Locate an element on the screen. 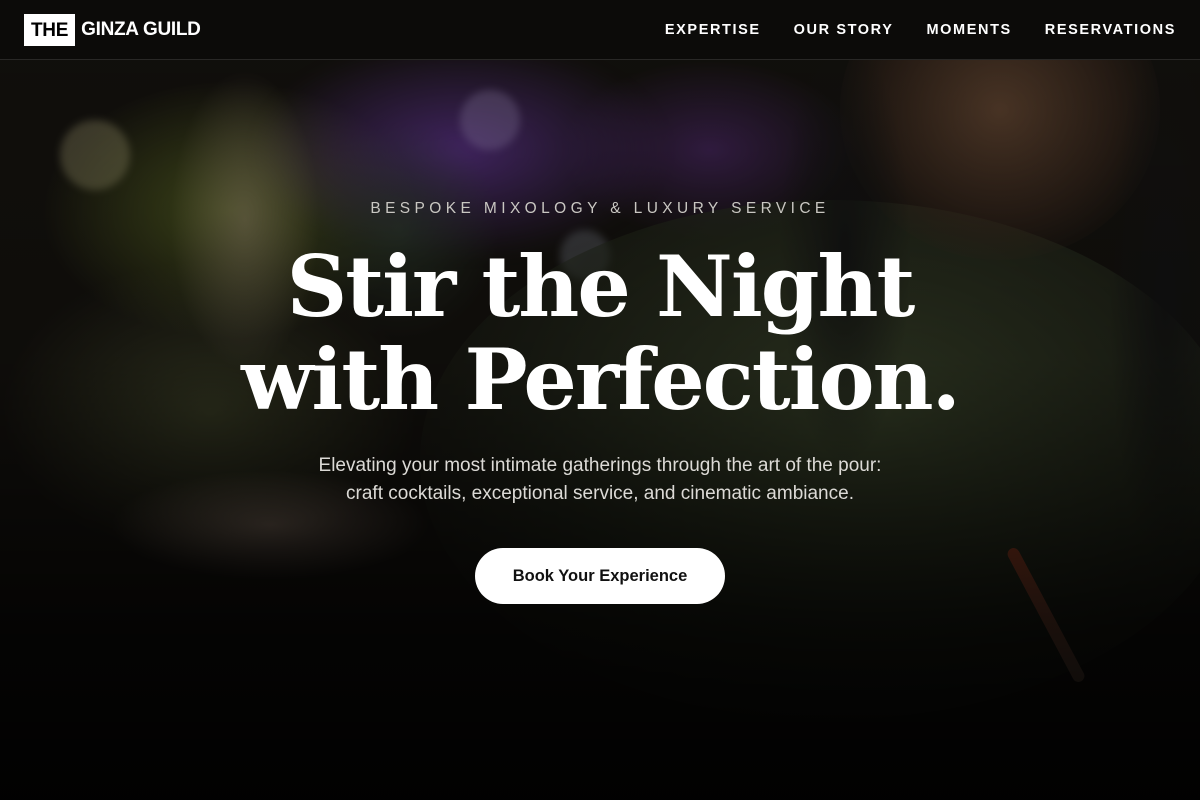 This screenshot has width=1200, height=800. headline-line-1: Stir the Night is located at coordinates (601, 286).